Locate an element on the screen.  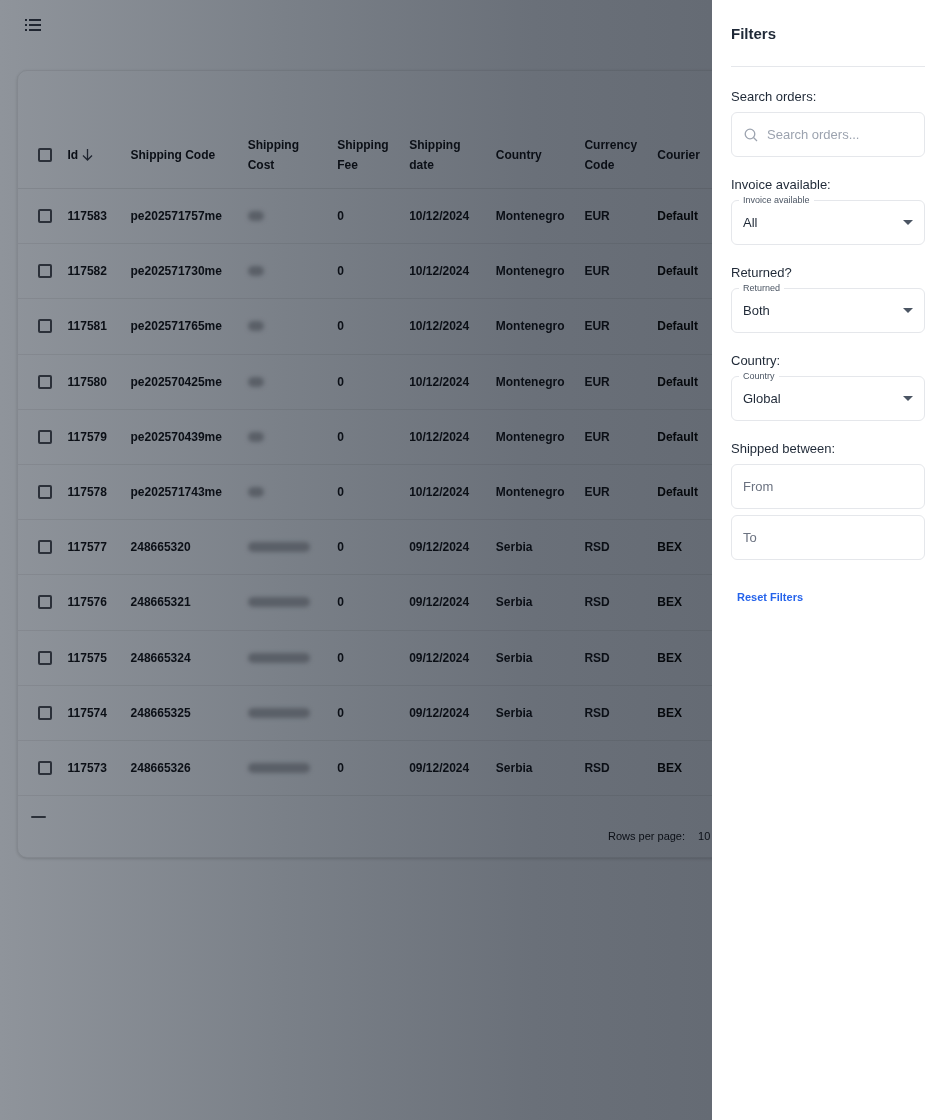
select-value: Global is located at coordinates (762, 398).